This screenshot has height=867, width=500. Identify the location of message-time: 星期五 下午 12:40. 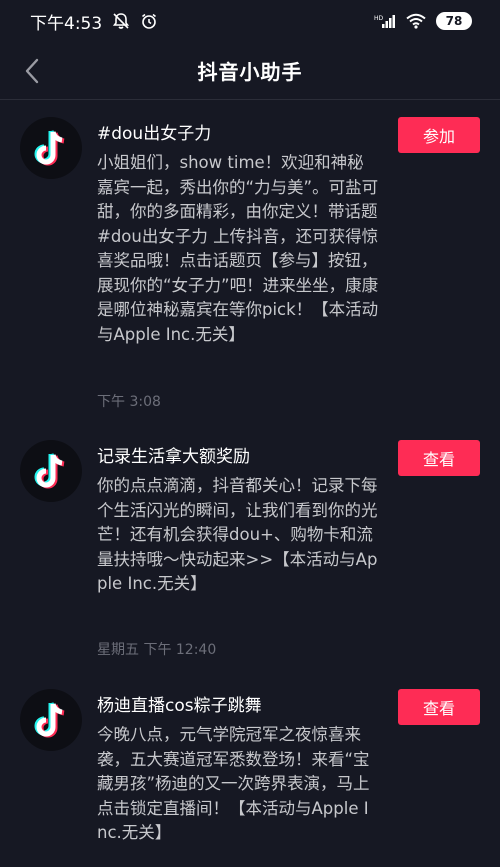
(157, 650).